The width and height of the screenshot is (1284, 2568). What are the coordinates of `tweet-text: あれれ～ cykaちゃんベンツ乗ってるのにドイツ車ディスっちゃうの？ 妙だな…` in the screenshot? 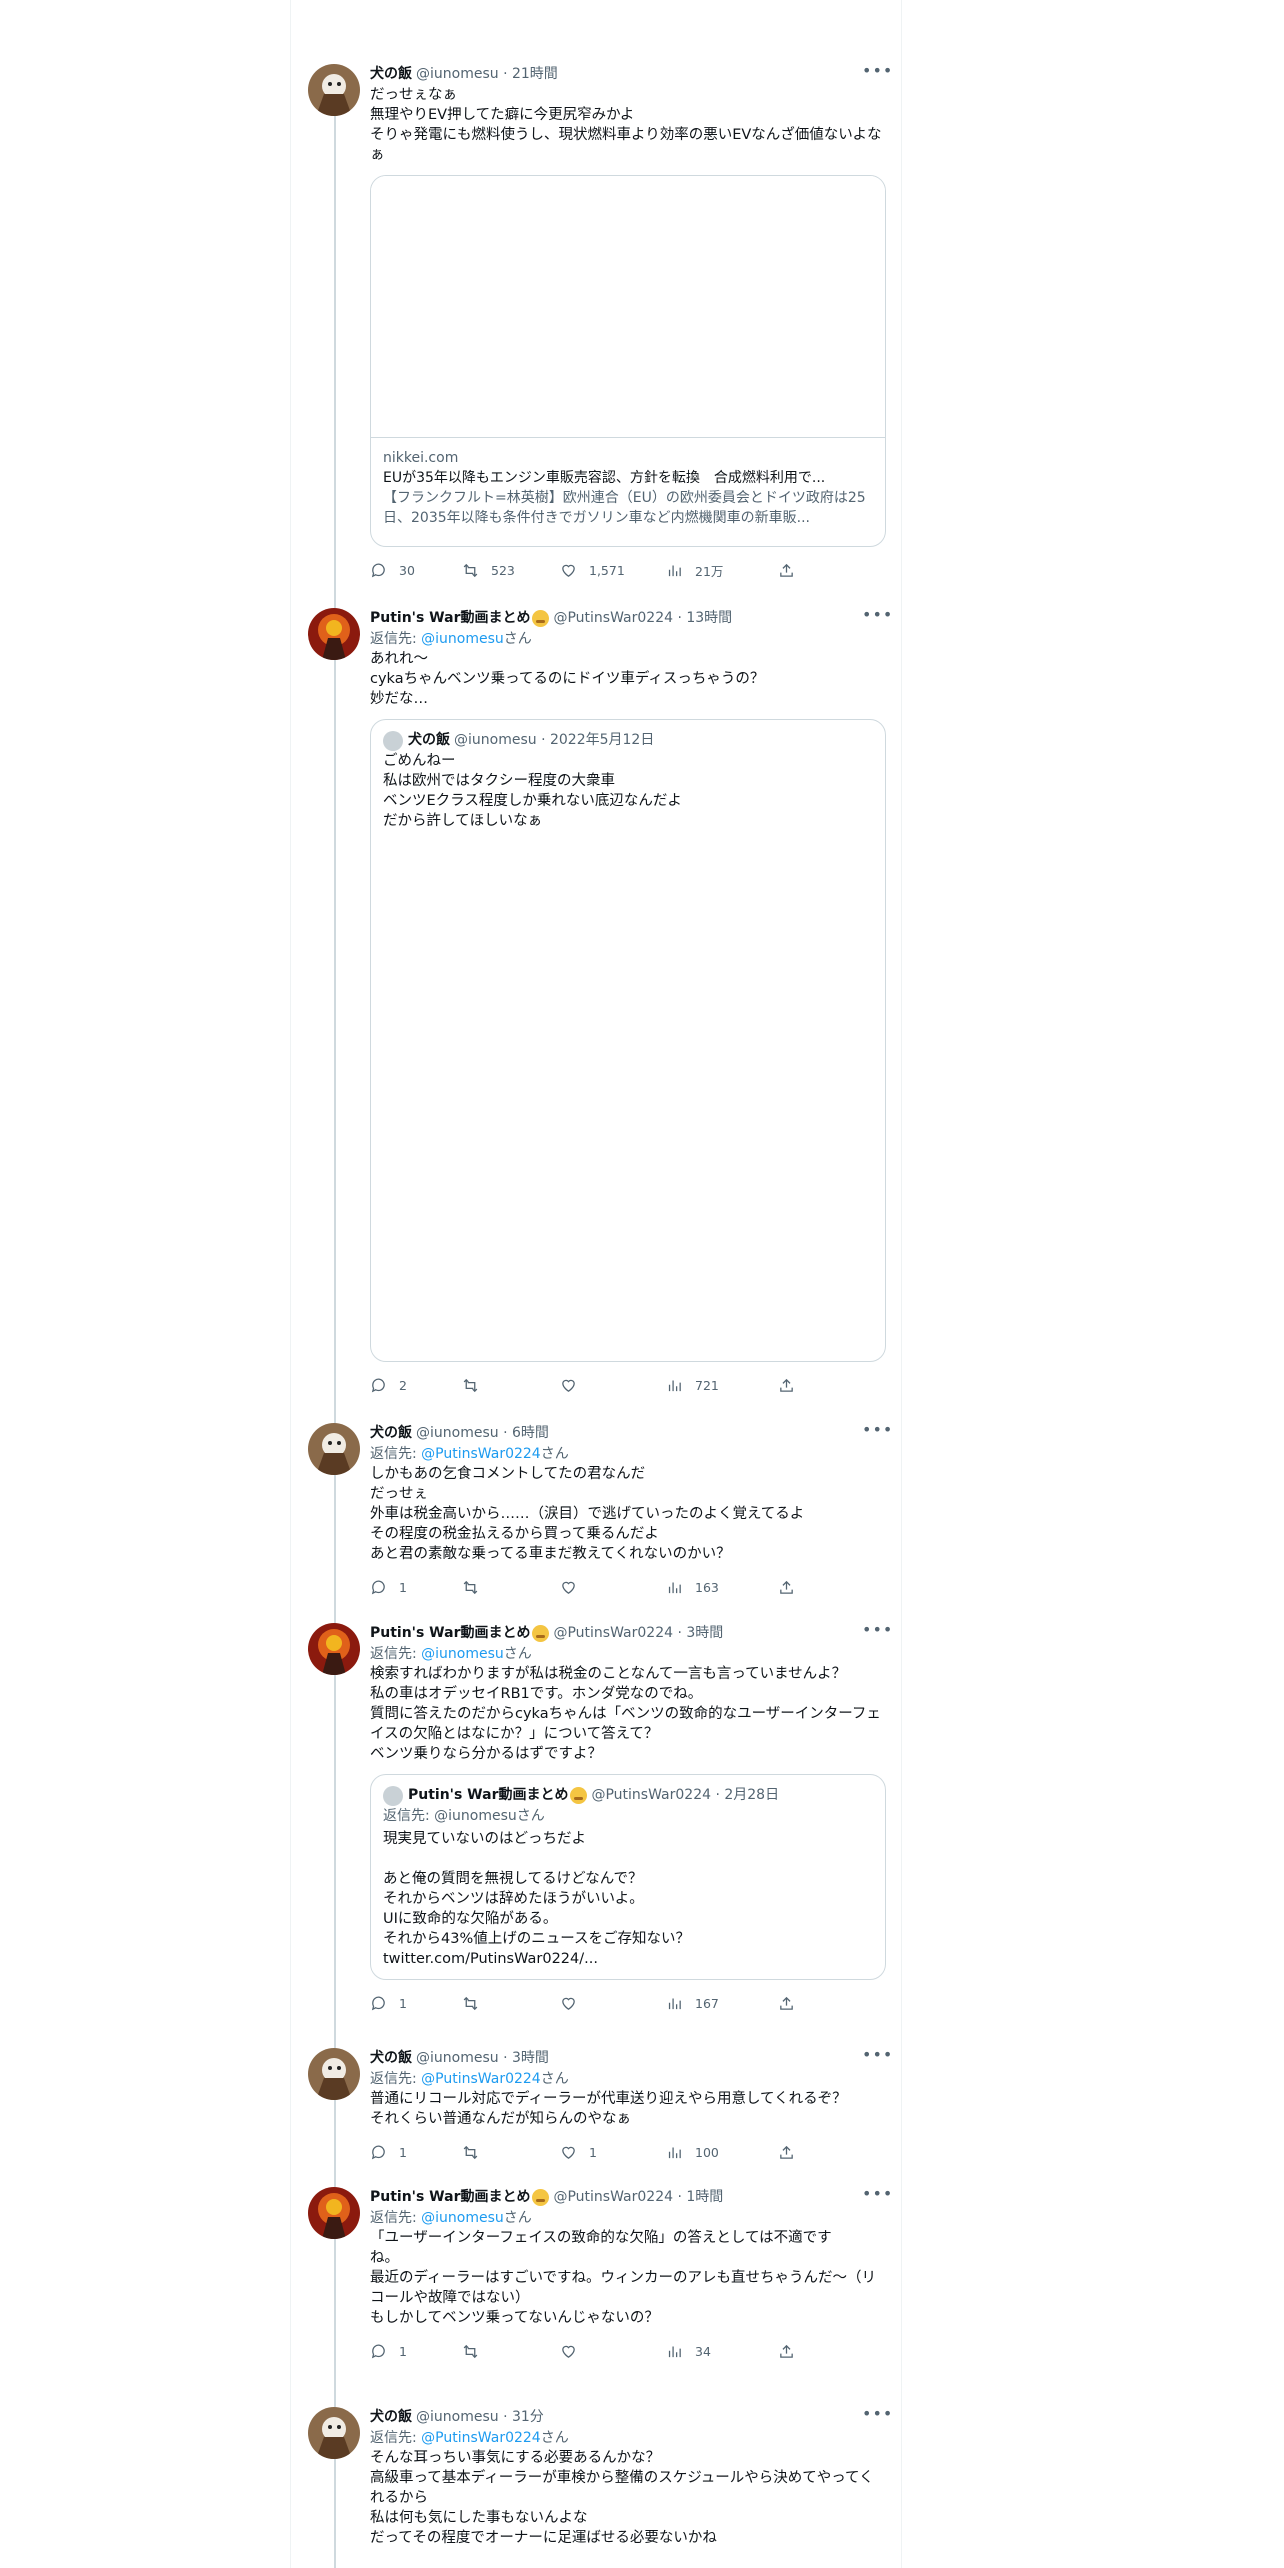 It's located at (567, 679).